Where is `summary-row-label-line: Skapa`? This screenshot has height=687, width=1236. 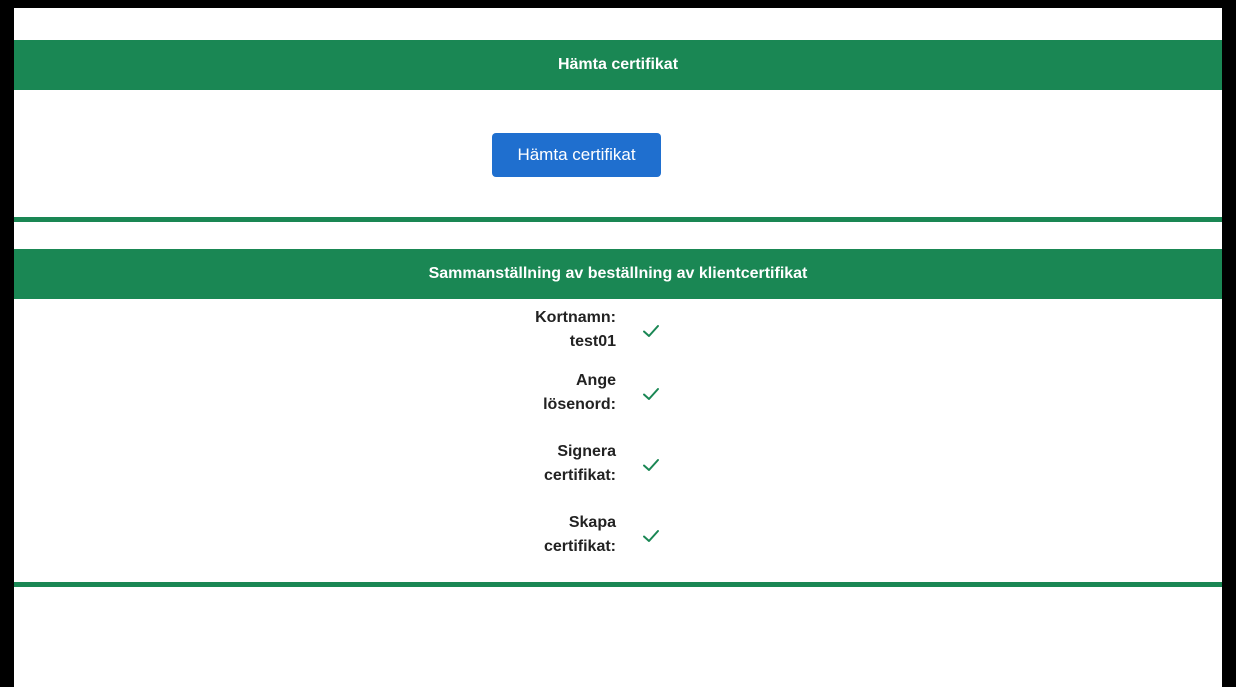
summary-row-label-line: Skapa is located at coordinates (592, 522).